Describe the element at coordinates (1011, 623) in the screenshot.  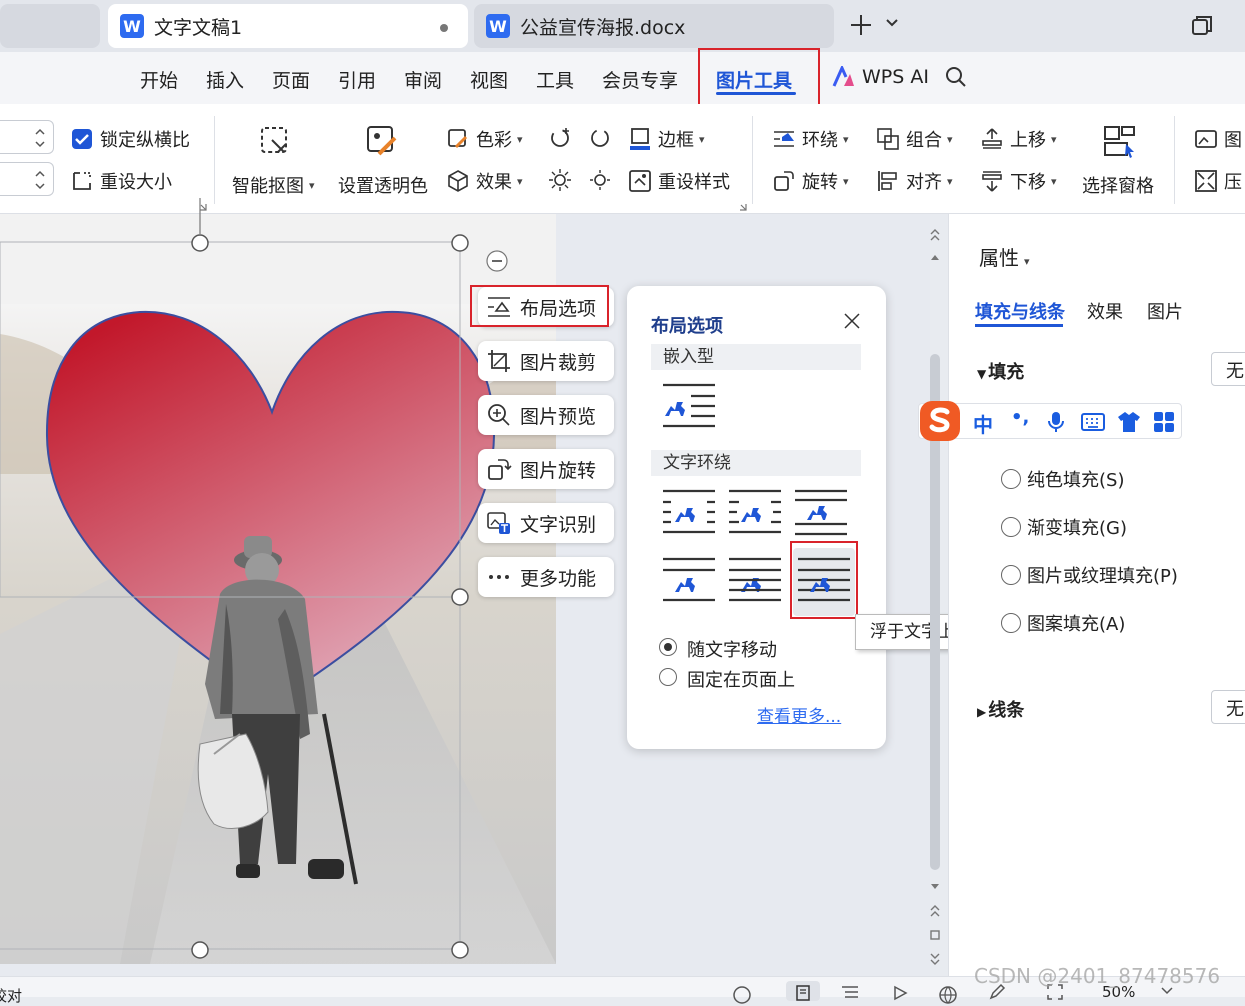
I see `pattern-fill-radio` at that location.